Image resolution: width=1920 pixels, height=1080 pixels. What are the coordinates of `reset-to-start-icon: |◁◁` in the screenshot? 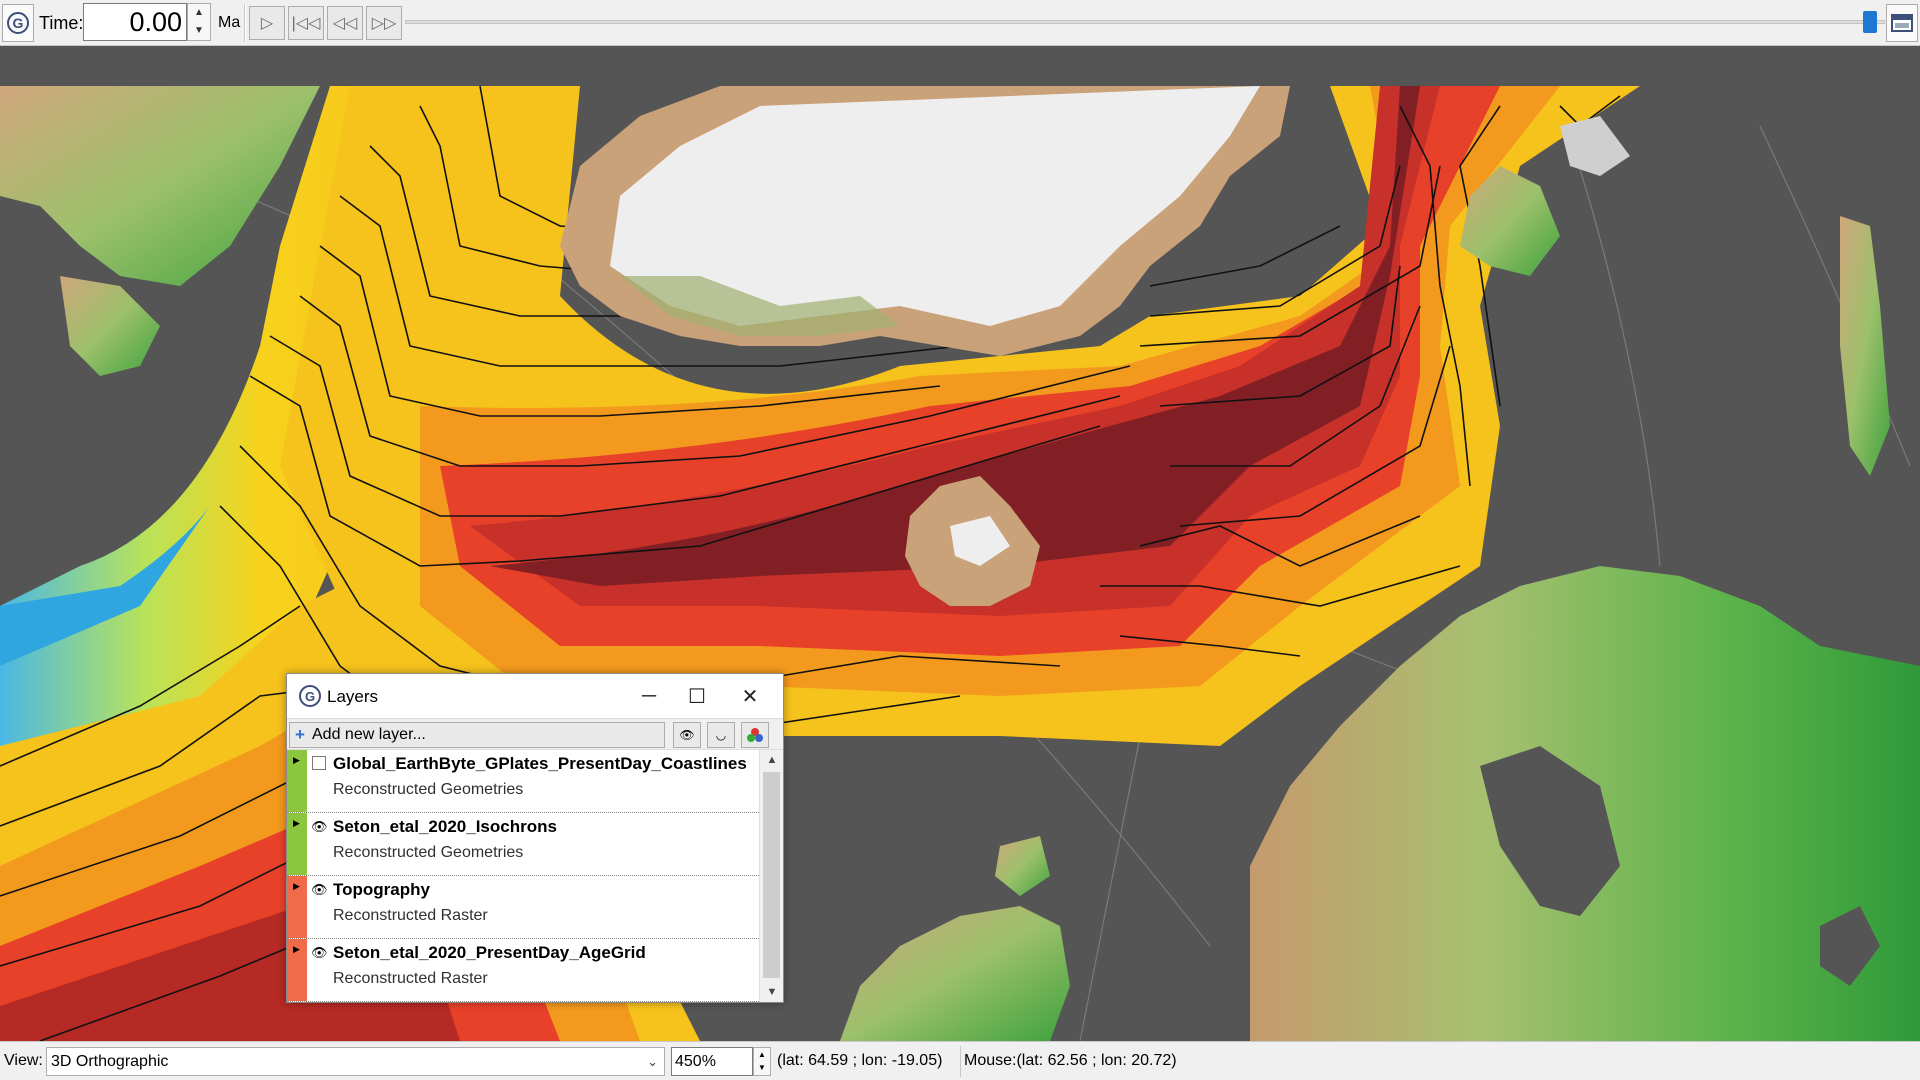 It's located at (306, 23).